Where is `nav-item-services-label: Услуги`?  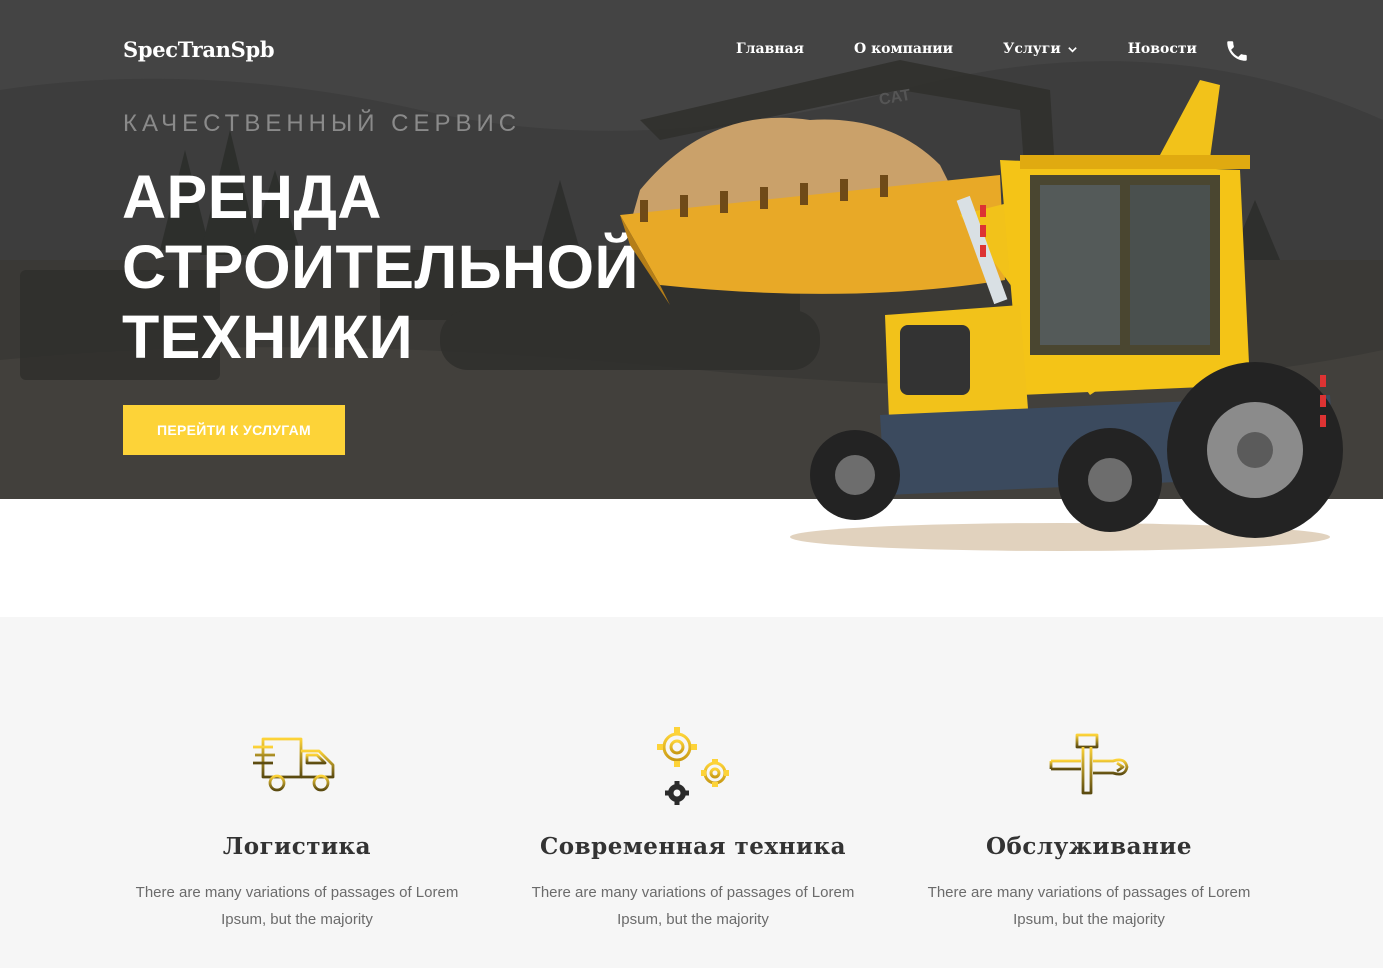 nav-item-services-label: Услуги is located at coordinates (1032, 49).